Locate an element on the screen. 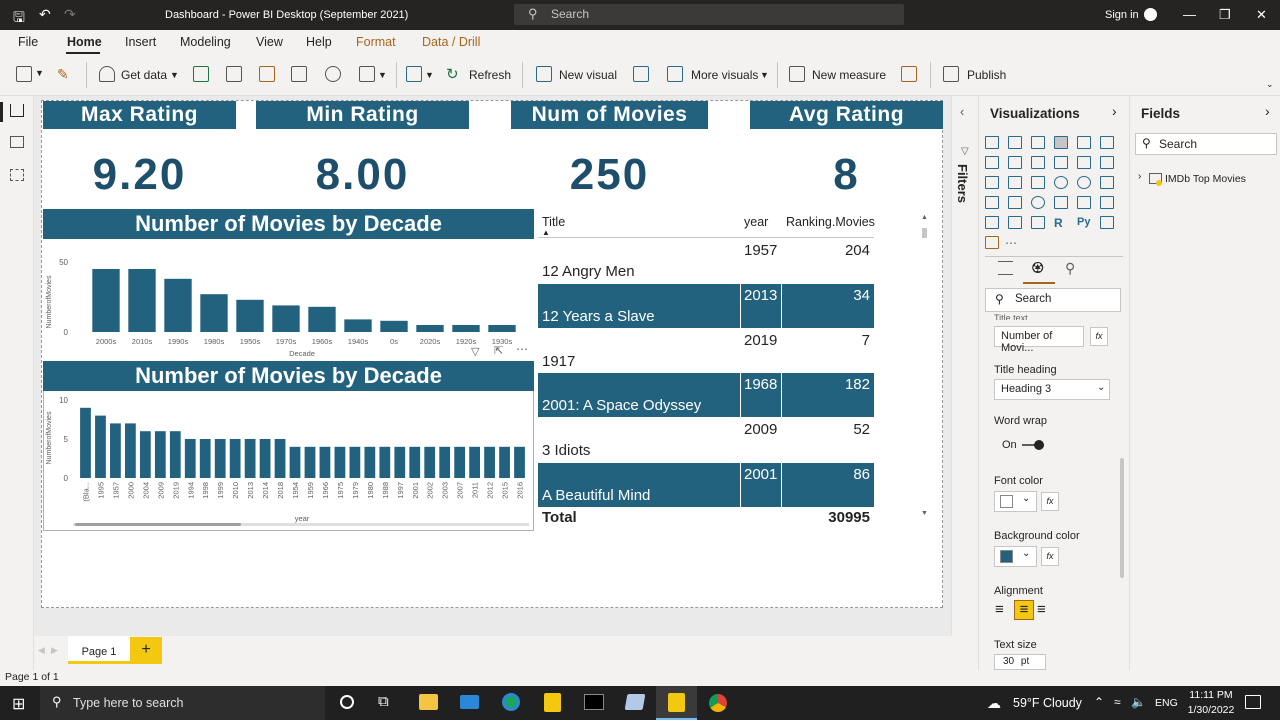  task-view-icon: ⧉ is located at coordinates (383, 701).